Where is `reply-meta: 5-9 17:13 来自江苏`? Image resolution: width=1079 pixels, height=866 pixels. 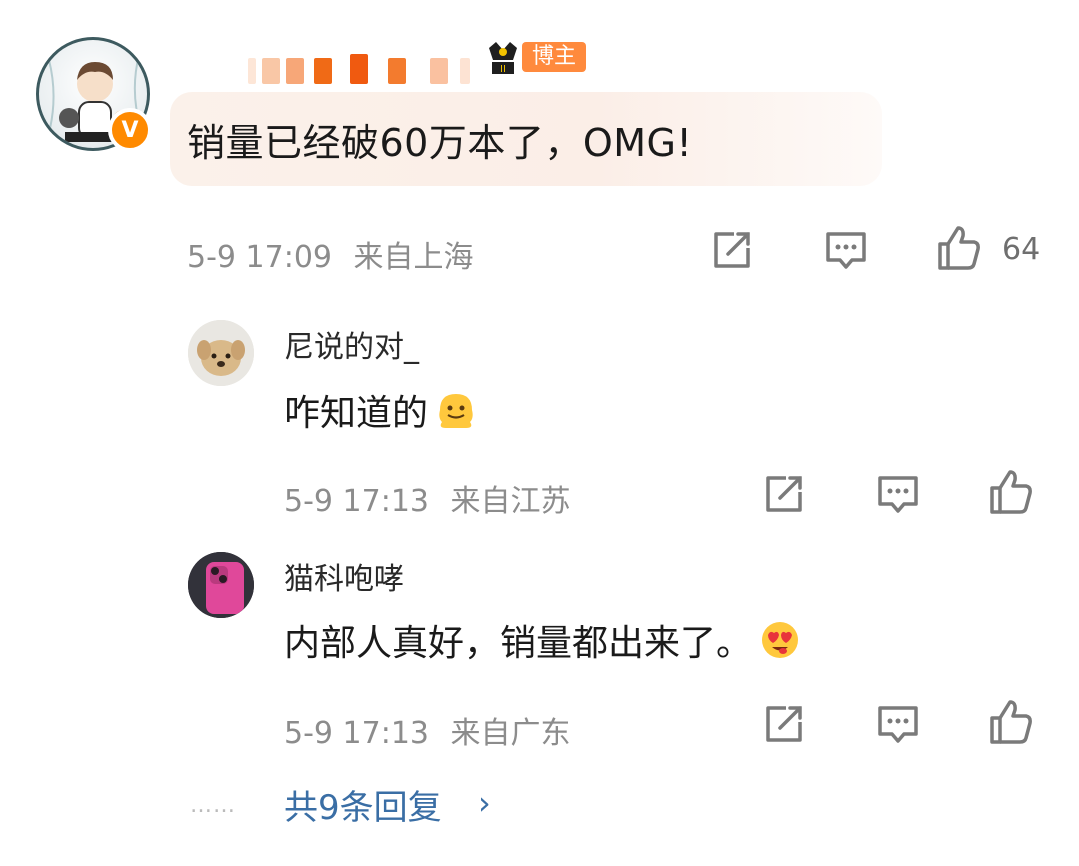 reply-meta: 5-9 17:13 来自江苏 is located at coordinates (427, 498).